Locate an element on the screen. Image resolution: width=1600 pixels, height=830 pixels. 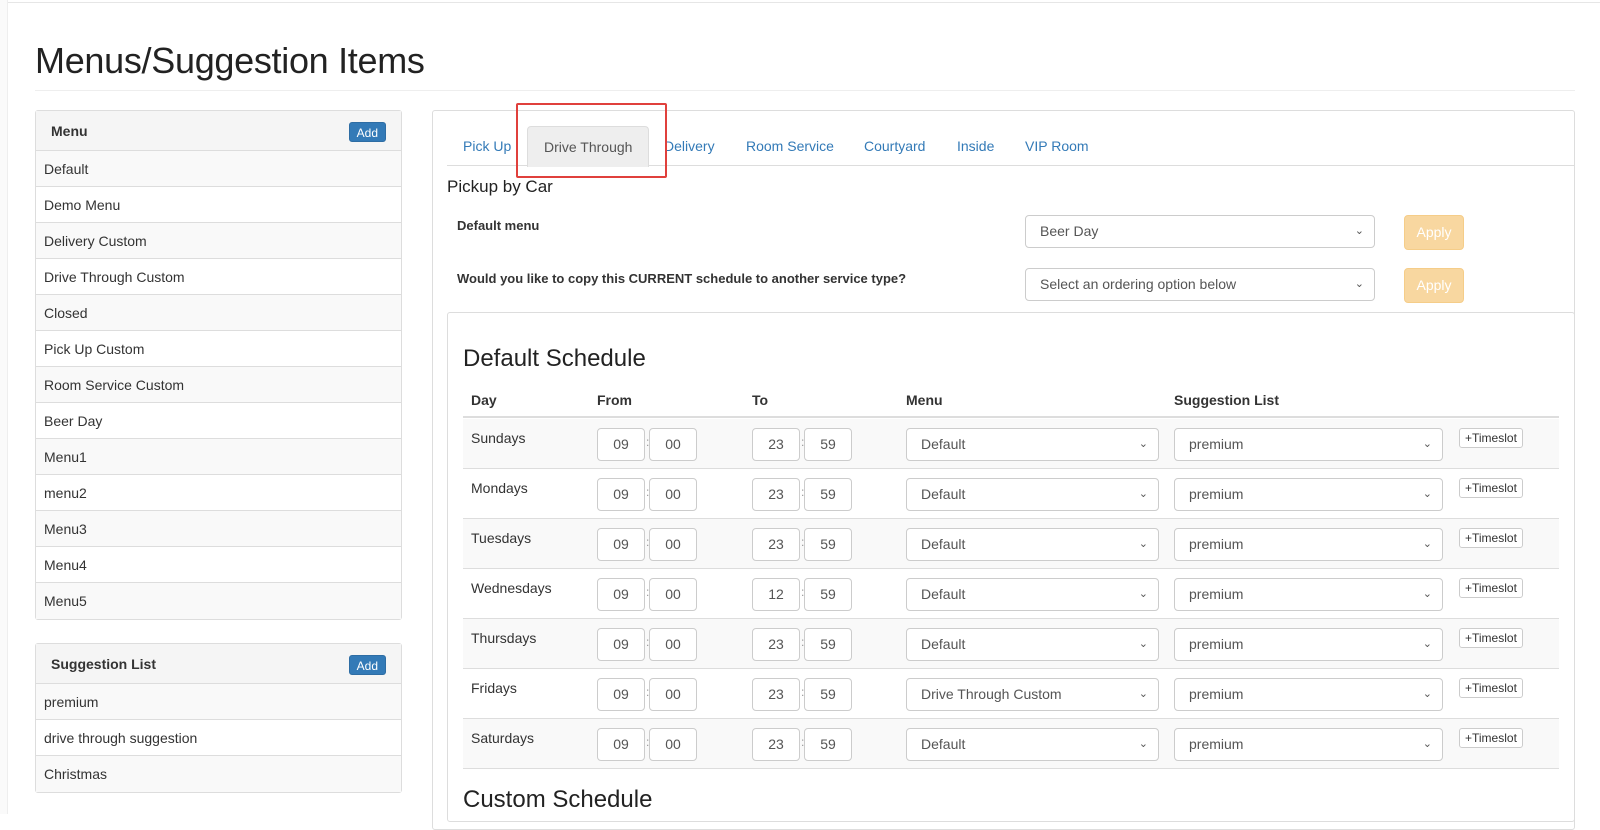
left-gutter is located at coordinates (4, 407).